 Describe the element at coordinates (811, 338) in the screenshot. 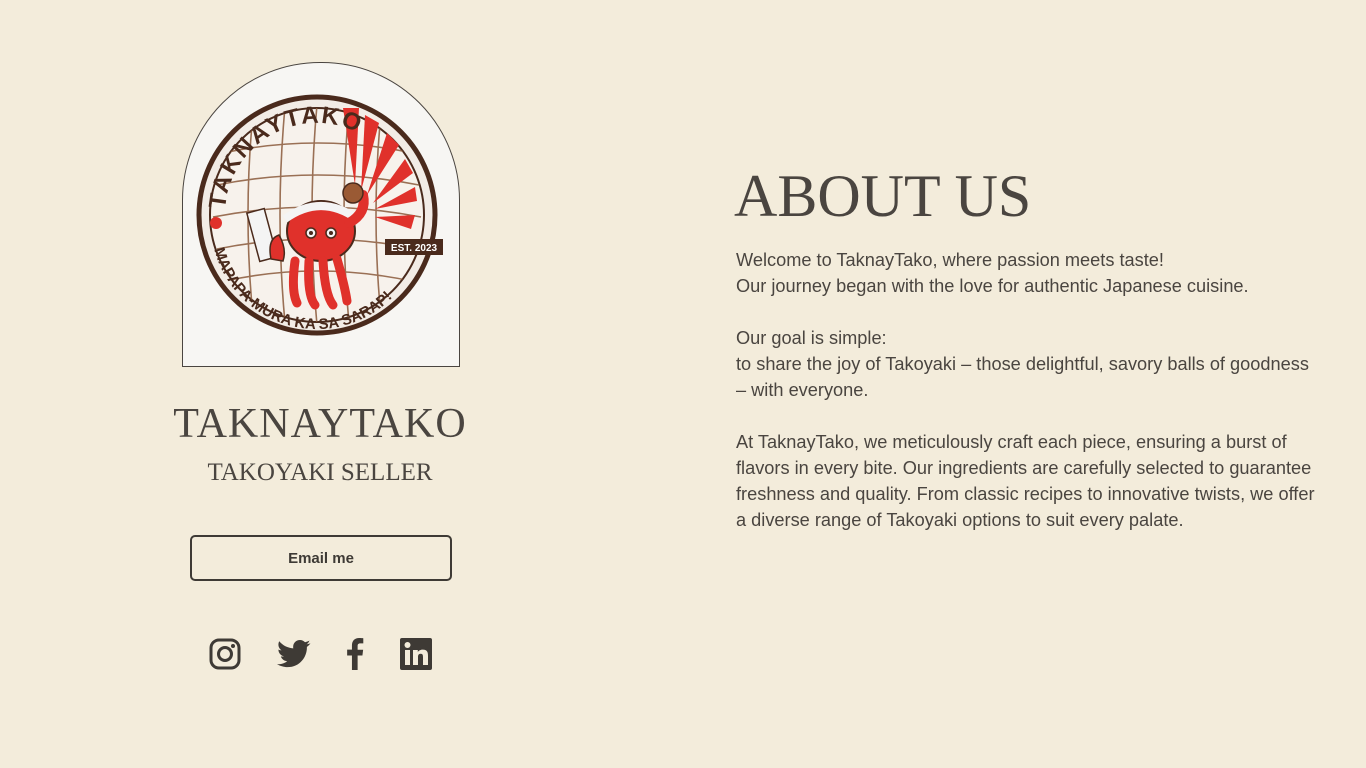

I see `about-line: Our goal is simple:` at that location.